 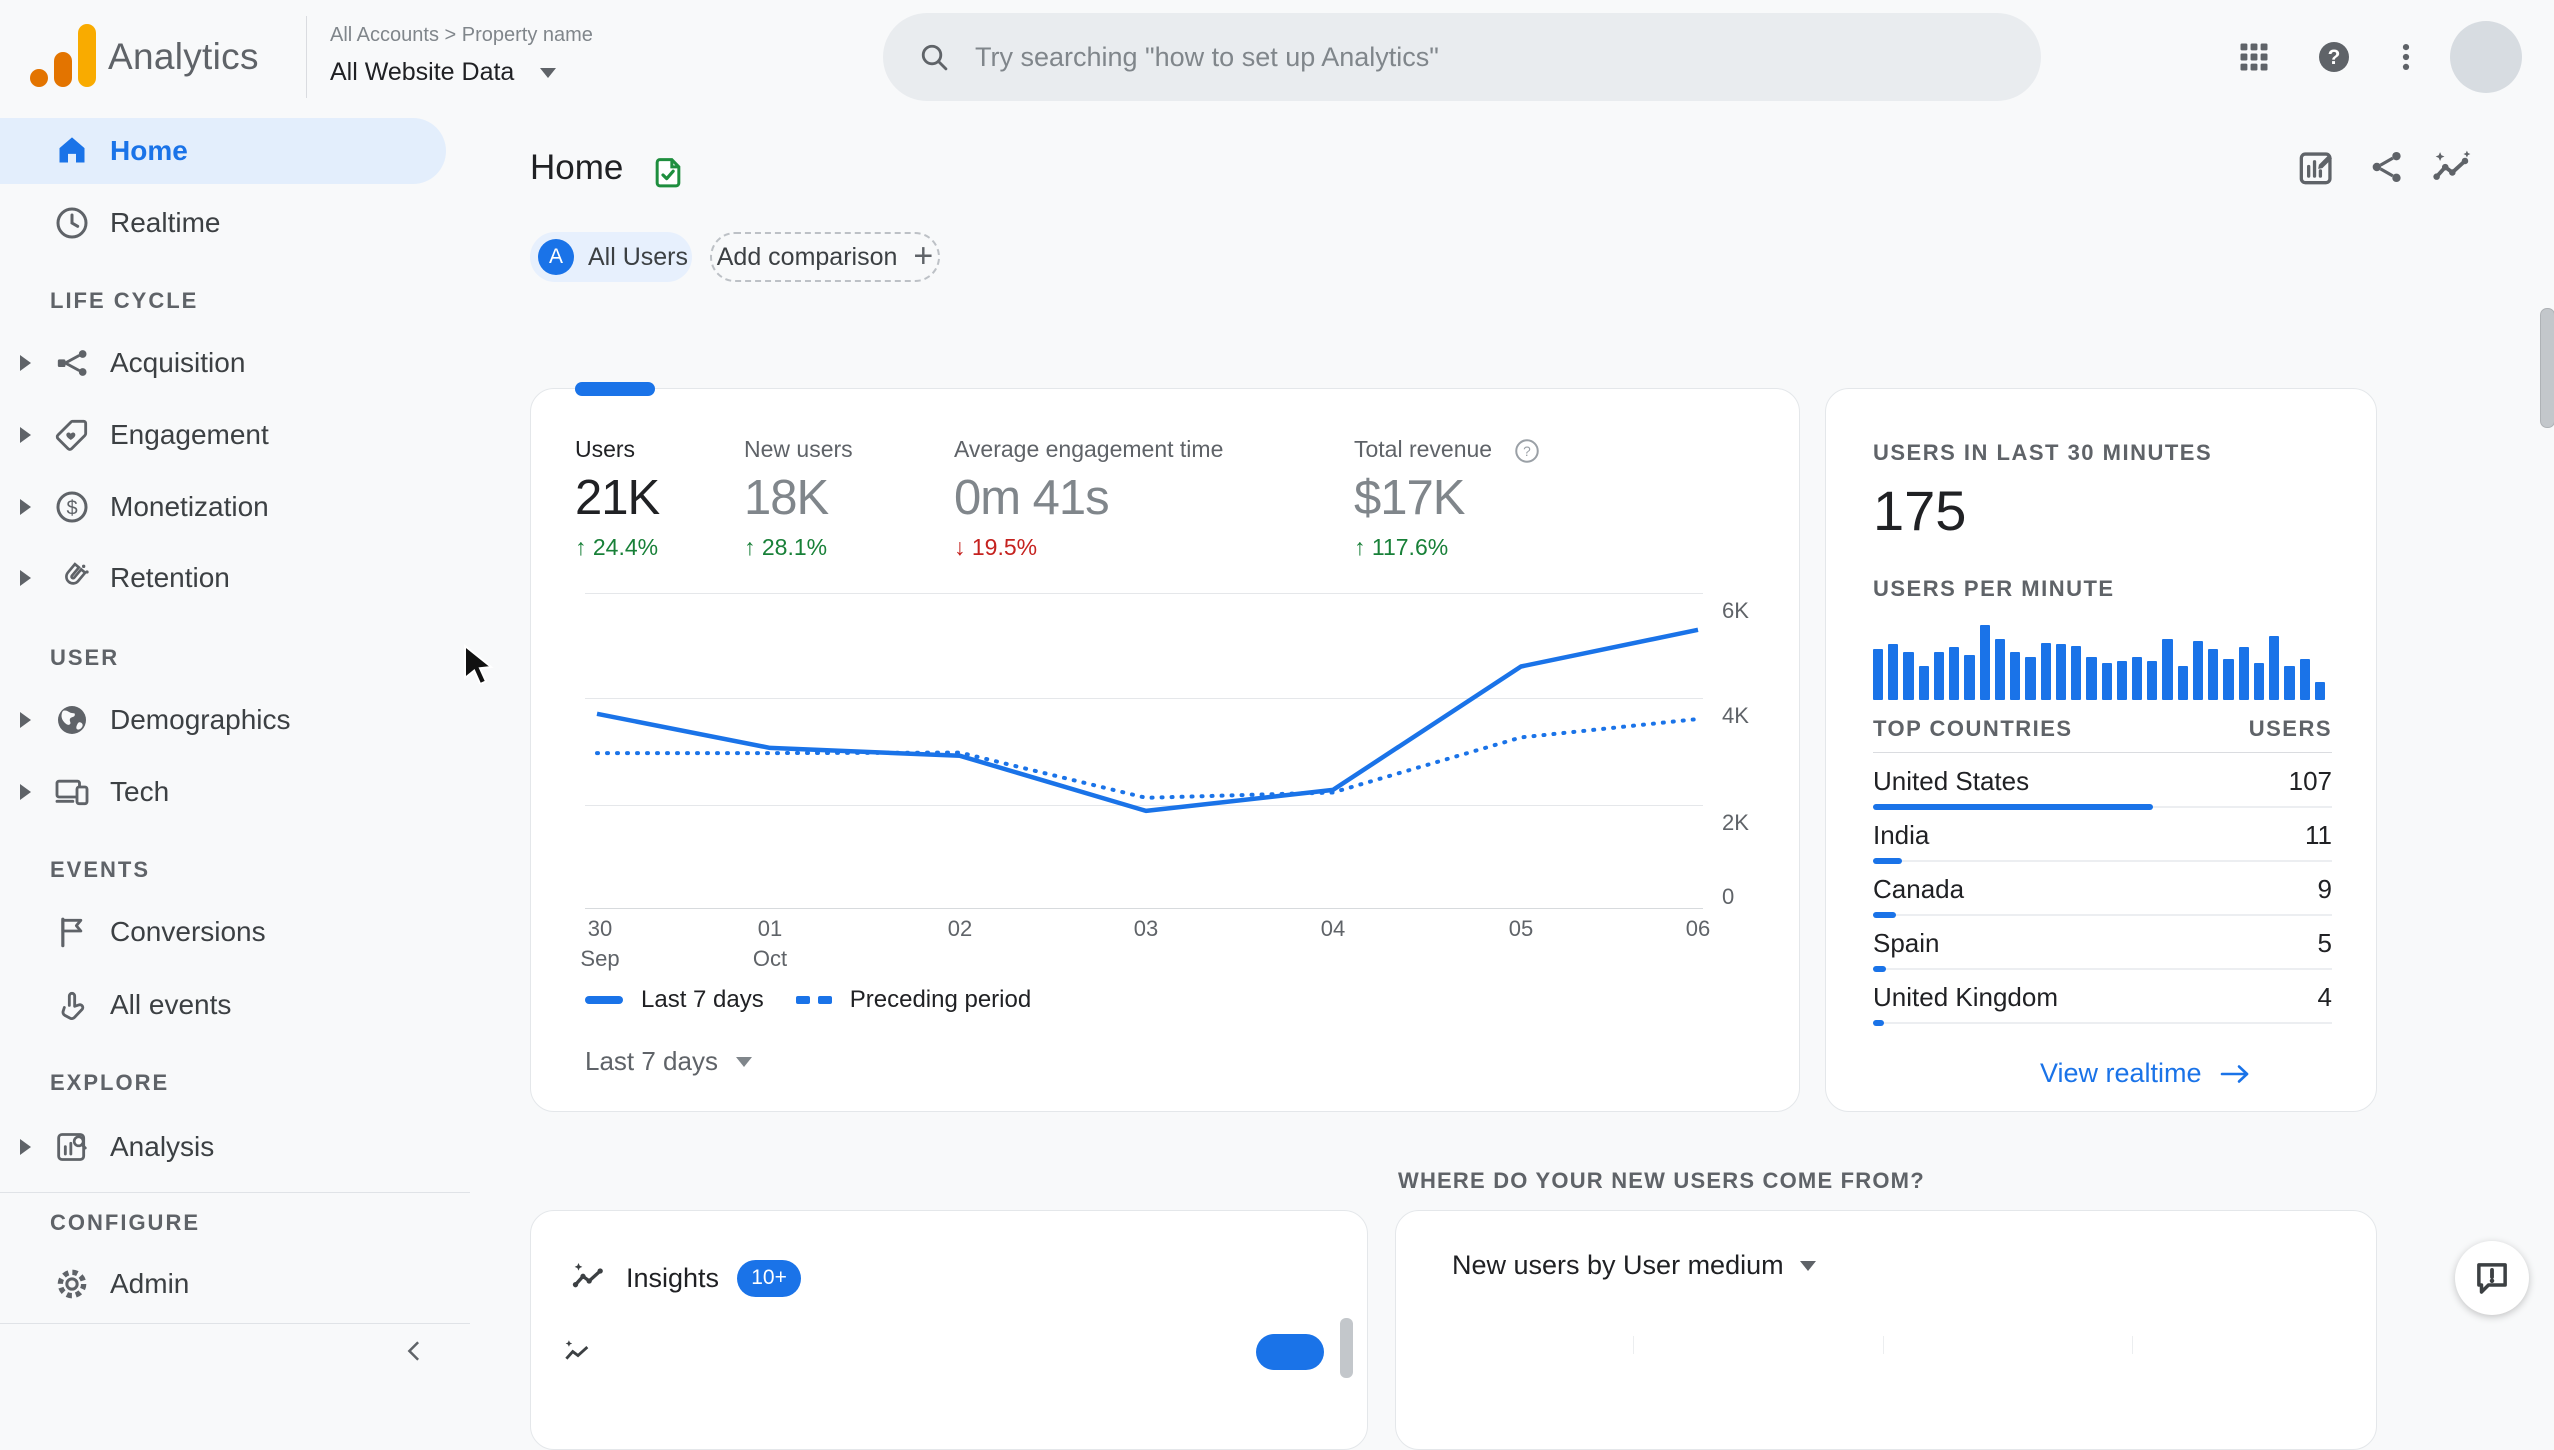 I want to click on card-tab-indicator, so click(x=615, y=389).